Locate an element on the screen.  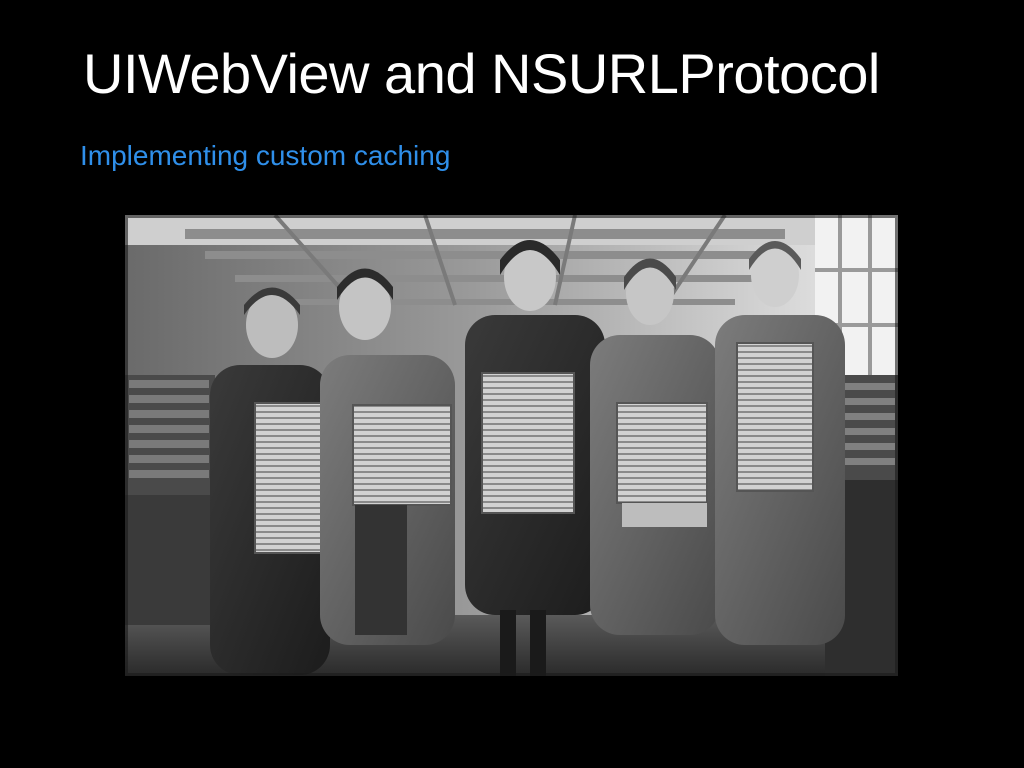
slide-title: UIWebView and NSURLProtocol is located at coordinates (481, 73).